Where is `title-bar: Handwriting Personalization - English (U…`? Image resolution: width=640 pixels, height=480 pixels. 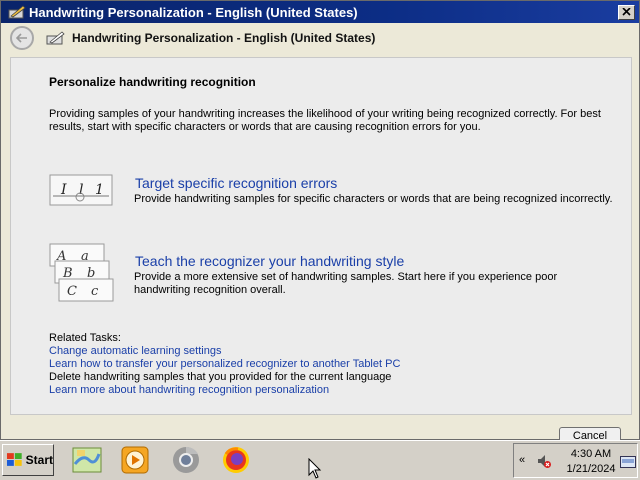
title-bar: Handwriting Personalization - English (U… is located at coordinates (320, 12).